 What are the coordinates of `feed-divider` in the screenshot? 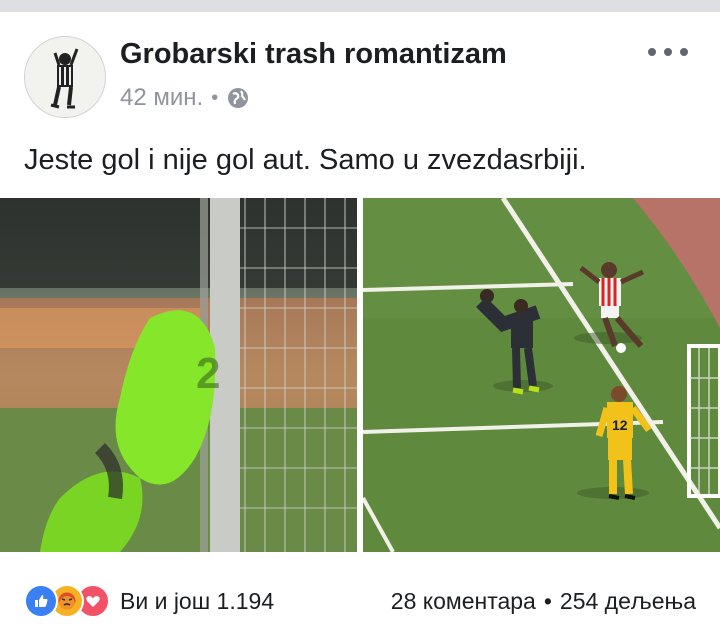 It's located at (360, 6).